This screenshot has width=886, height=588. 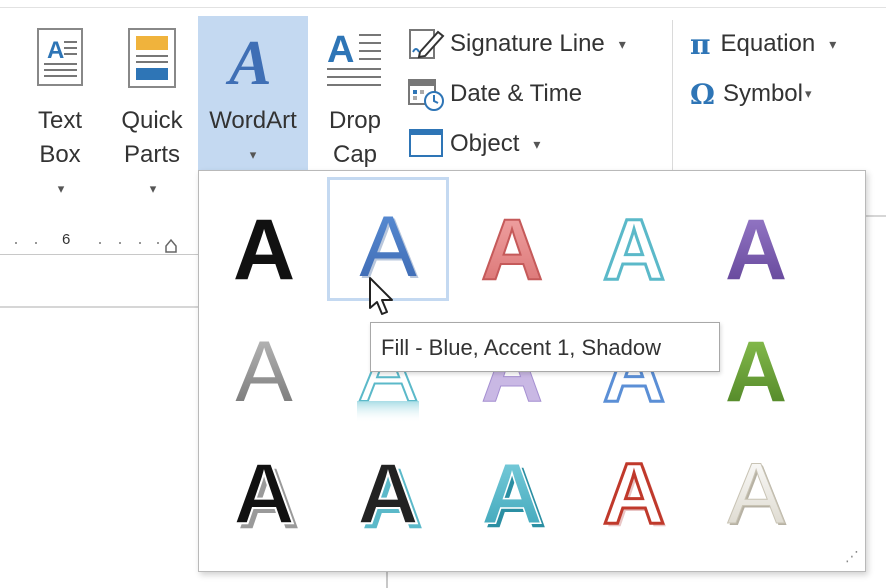 I want to click on quick-parts-button: Quick Parts ▾, so click(x=152, y=106).